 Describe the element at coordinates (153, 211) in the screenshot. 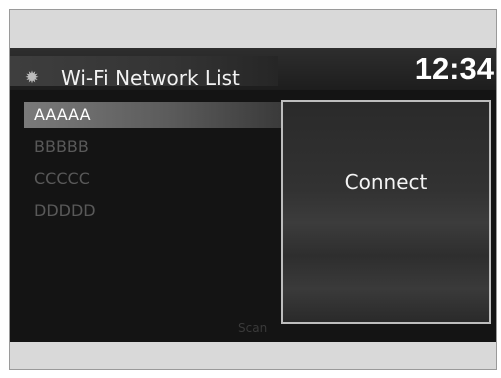

I see `network-item-ddddd: DDDDD` at that location.